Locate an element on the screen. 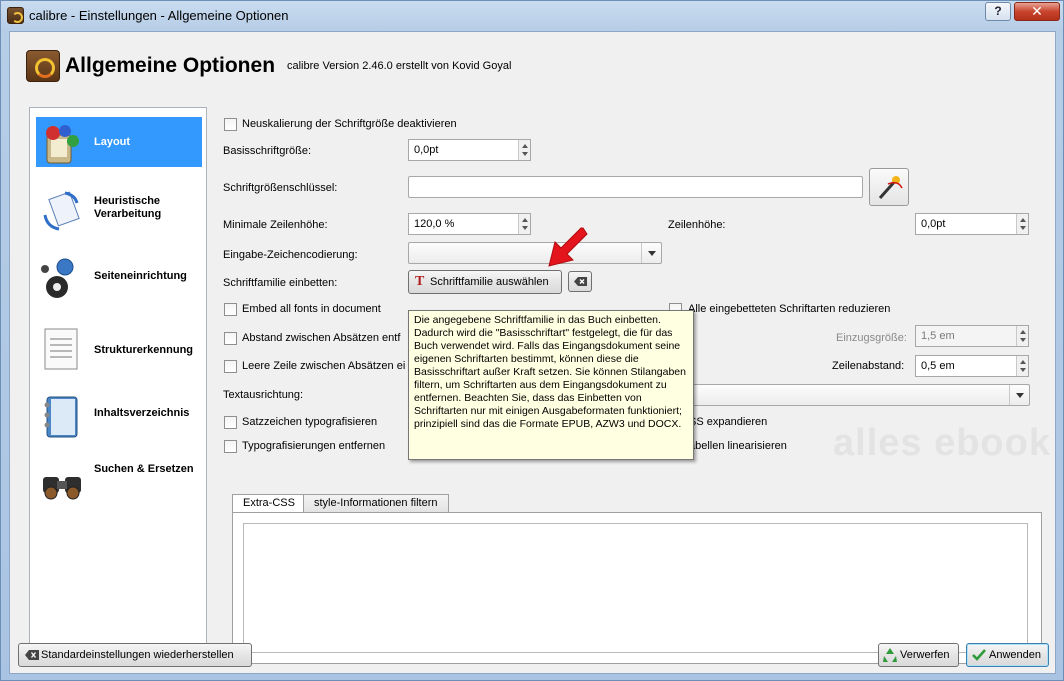 The width and height of the screenshot is (1064, 681). smarten-punctuation-checkbox is located at coordinates (230, 422).